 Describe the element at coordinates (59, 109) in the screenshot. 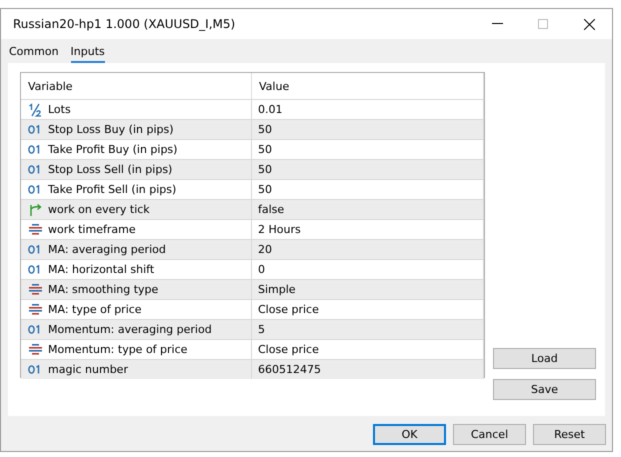

I see `variable-name: Lots` at that location.